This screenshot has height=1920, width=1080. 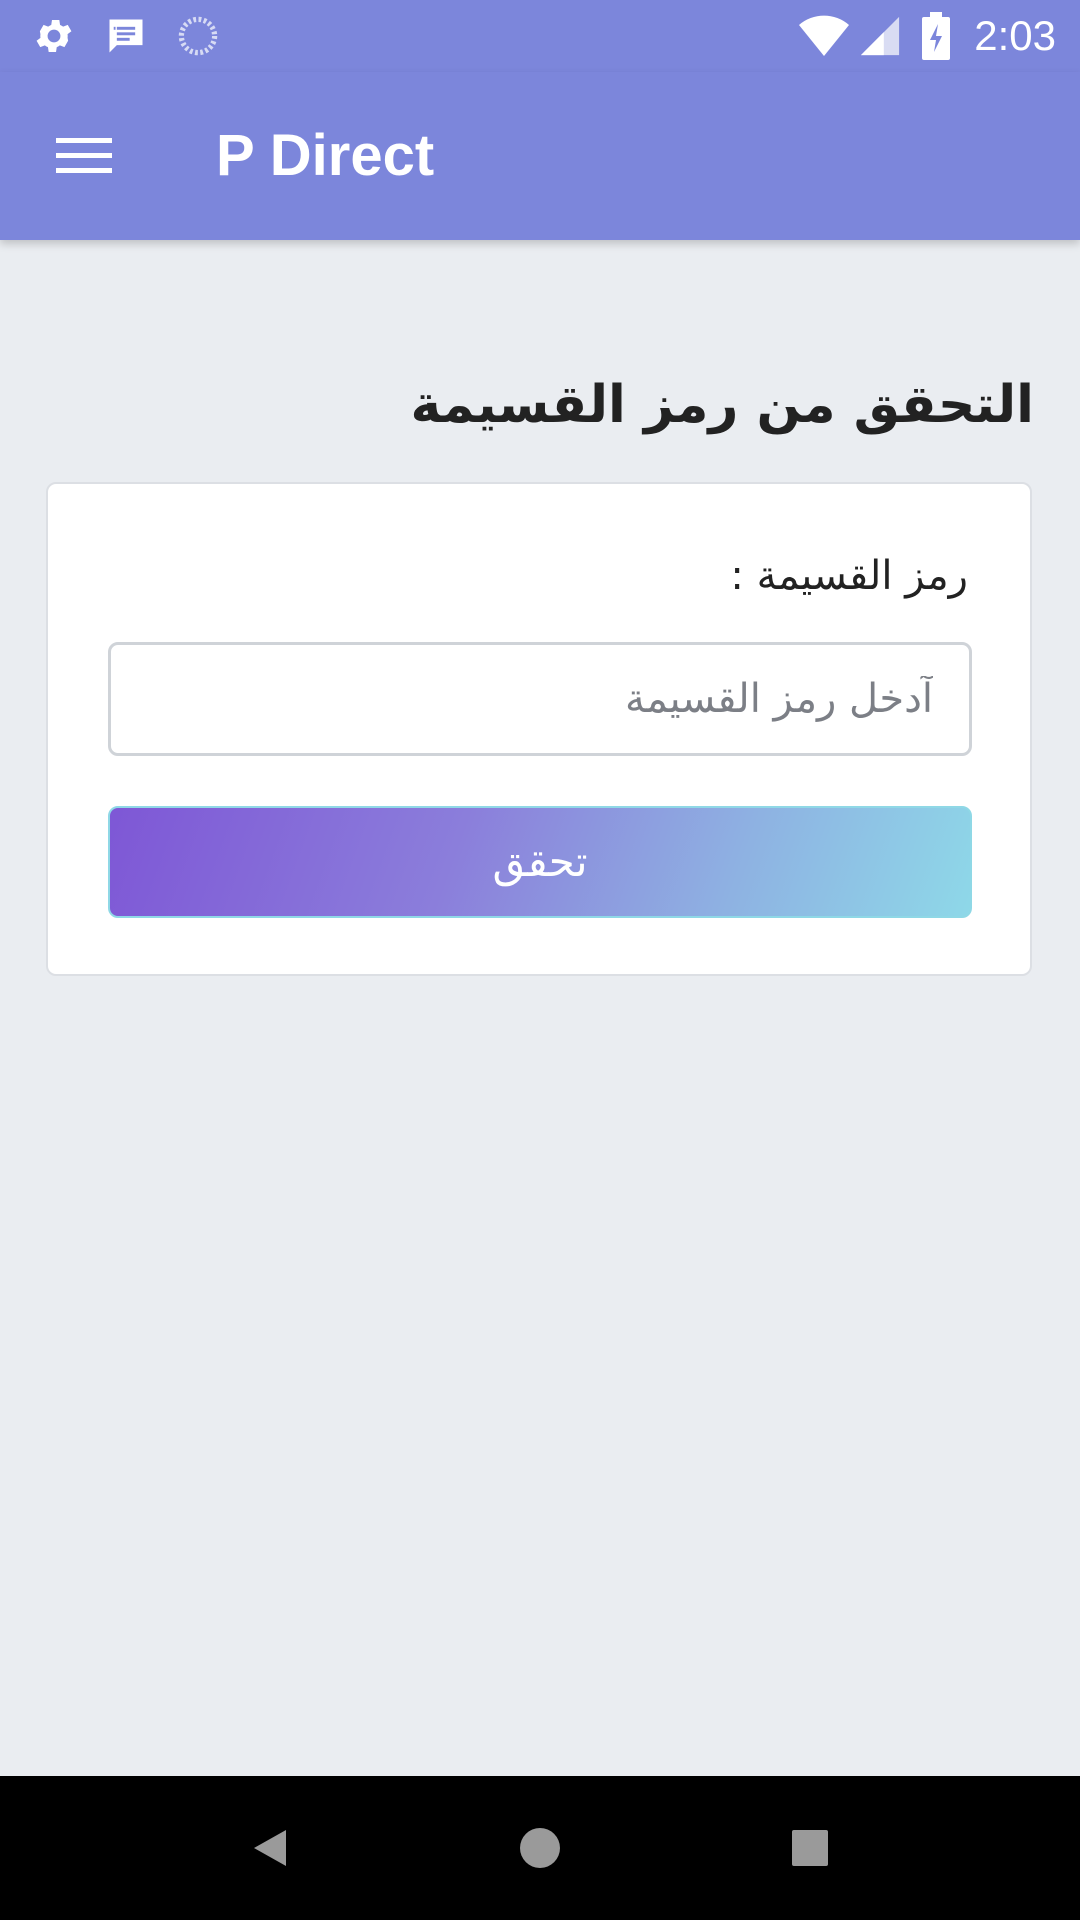 What do you see at coordinates (810, 1848) in the screenshot?
I see `recents-icon` at bounding box center [810, 1848].